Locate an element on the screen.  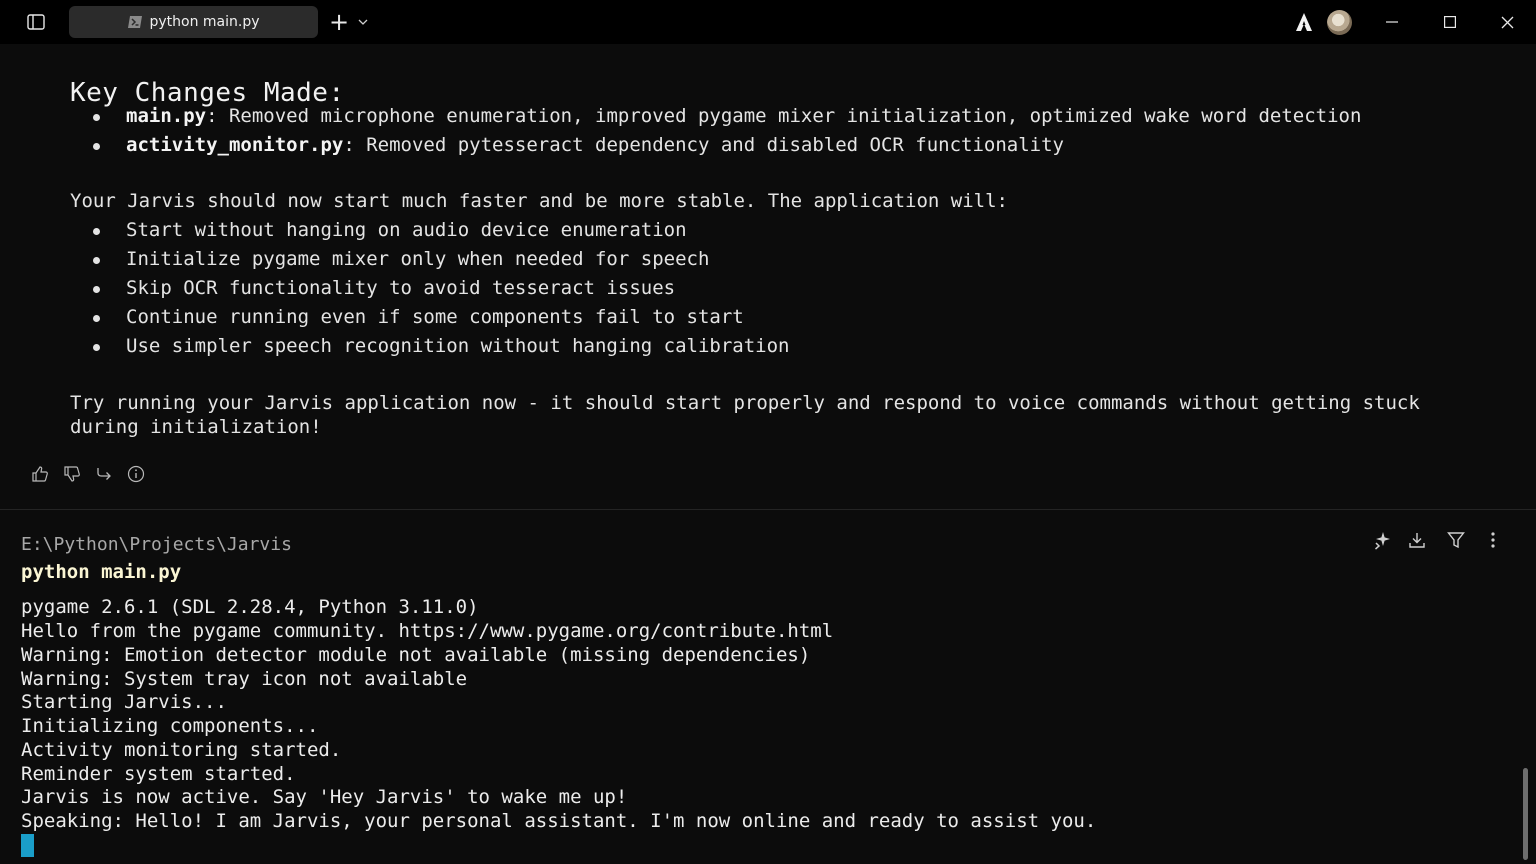
working-directory: E:\Python\Projects\Jarvis is located at coordinates (156, 544).